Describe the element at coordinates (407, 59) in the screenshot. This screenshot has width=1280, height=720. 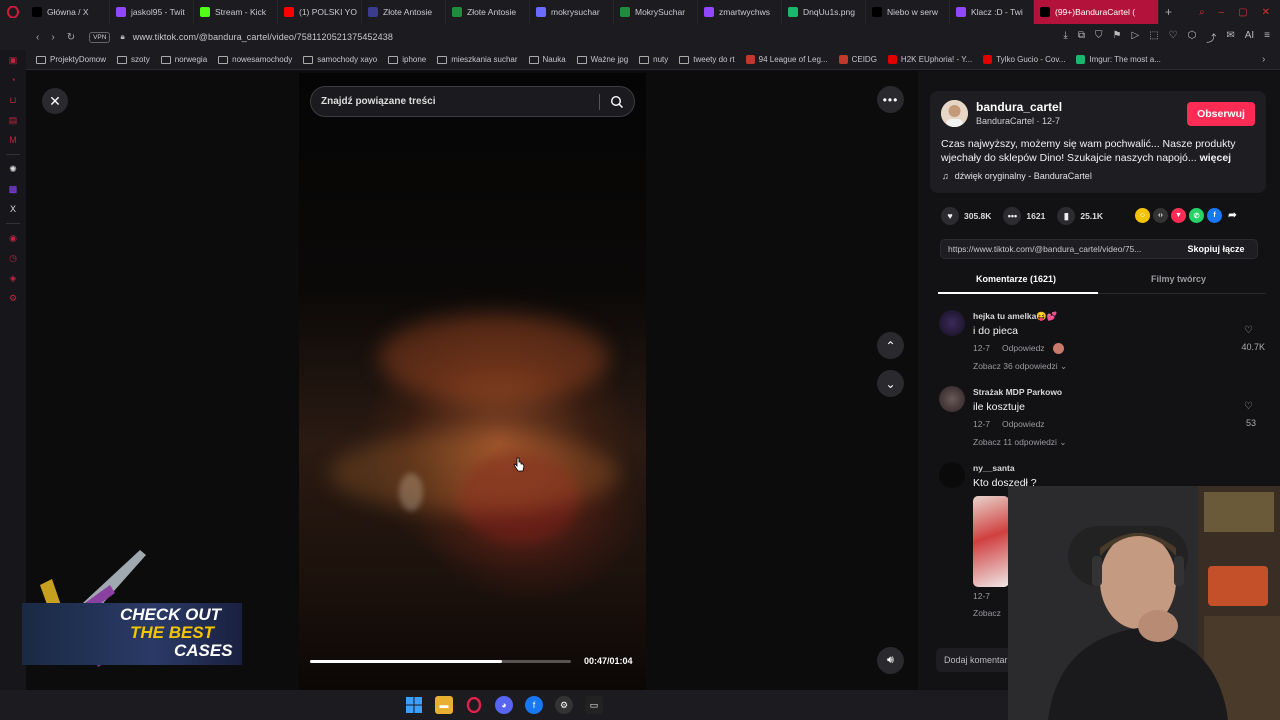
I see `bookmark-item: iphone` at that location.